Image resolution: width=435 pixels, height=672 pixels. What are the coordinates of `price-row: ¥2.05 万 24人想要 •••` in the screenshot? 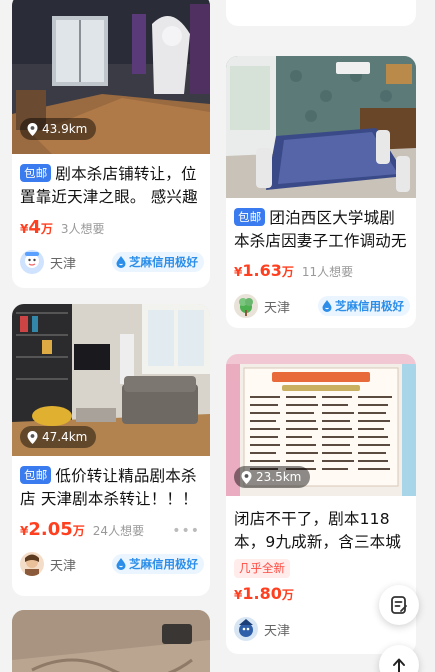 It's located at (111, 530).